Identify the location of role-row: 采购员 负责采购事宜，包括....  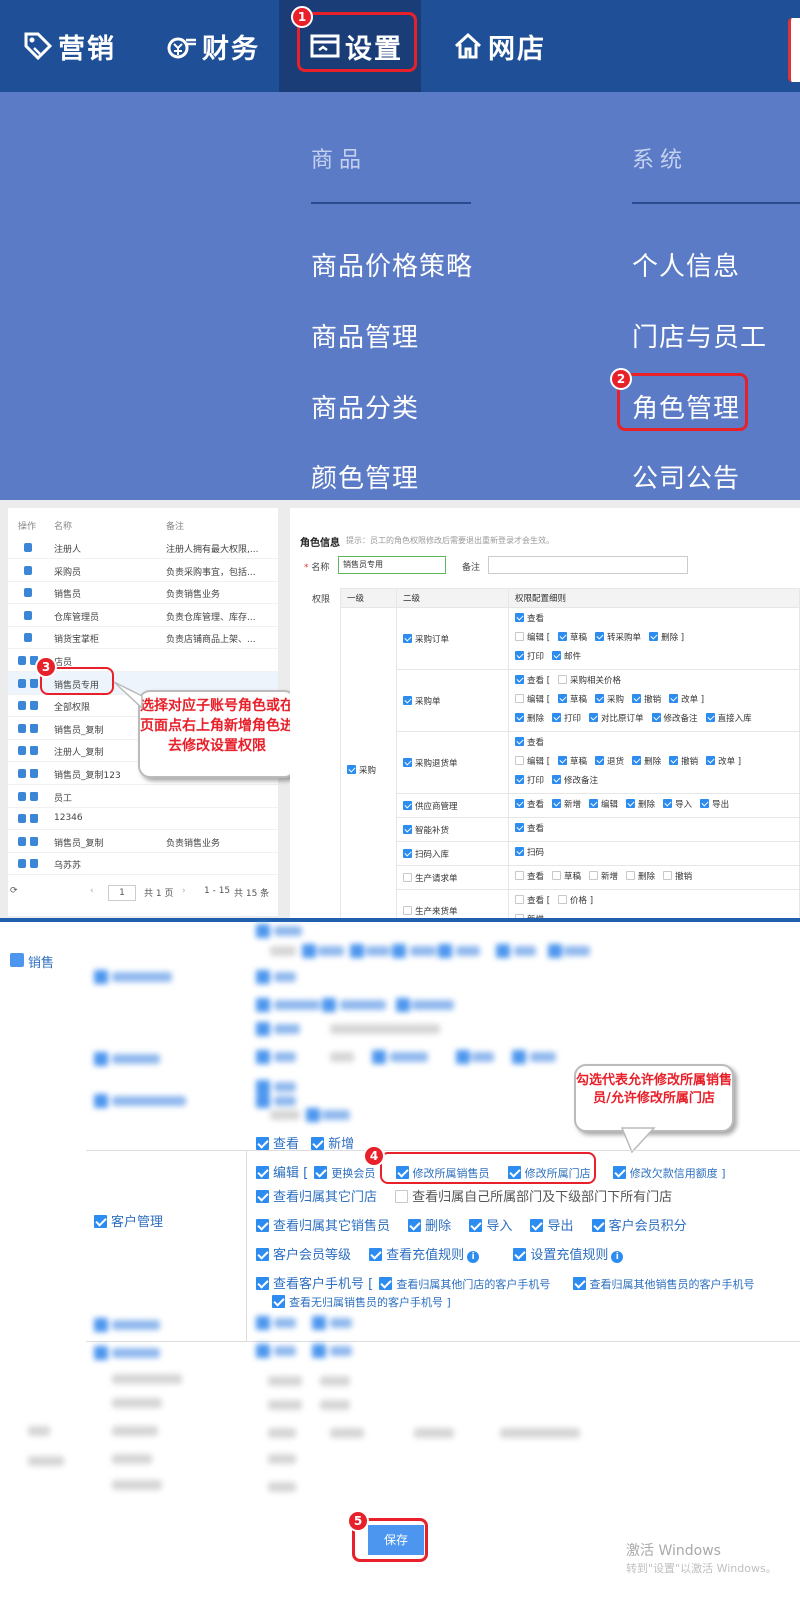
(143, 570).